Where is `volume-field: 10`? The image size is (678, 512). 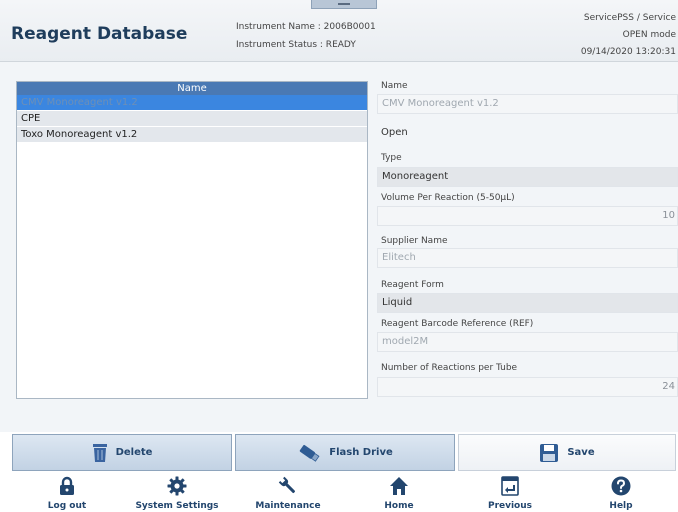 volume-field: 10 is located at coordinates (527, 216).